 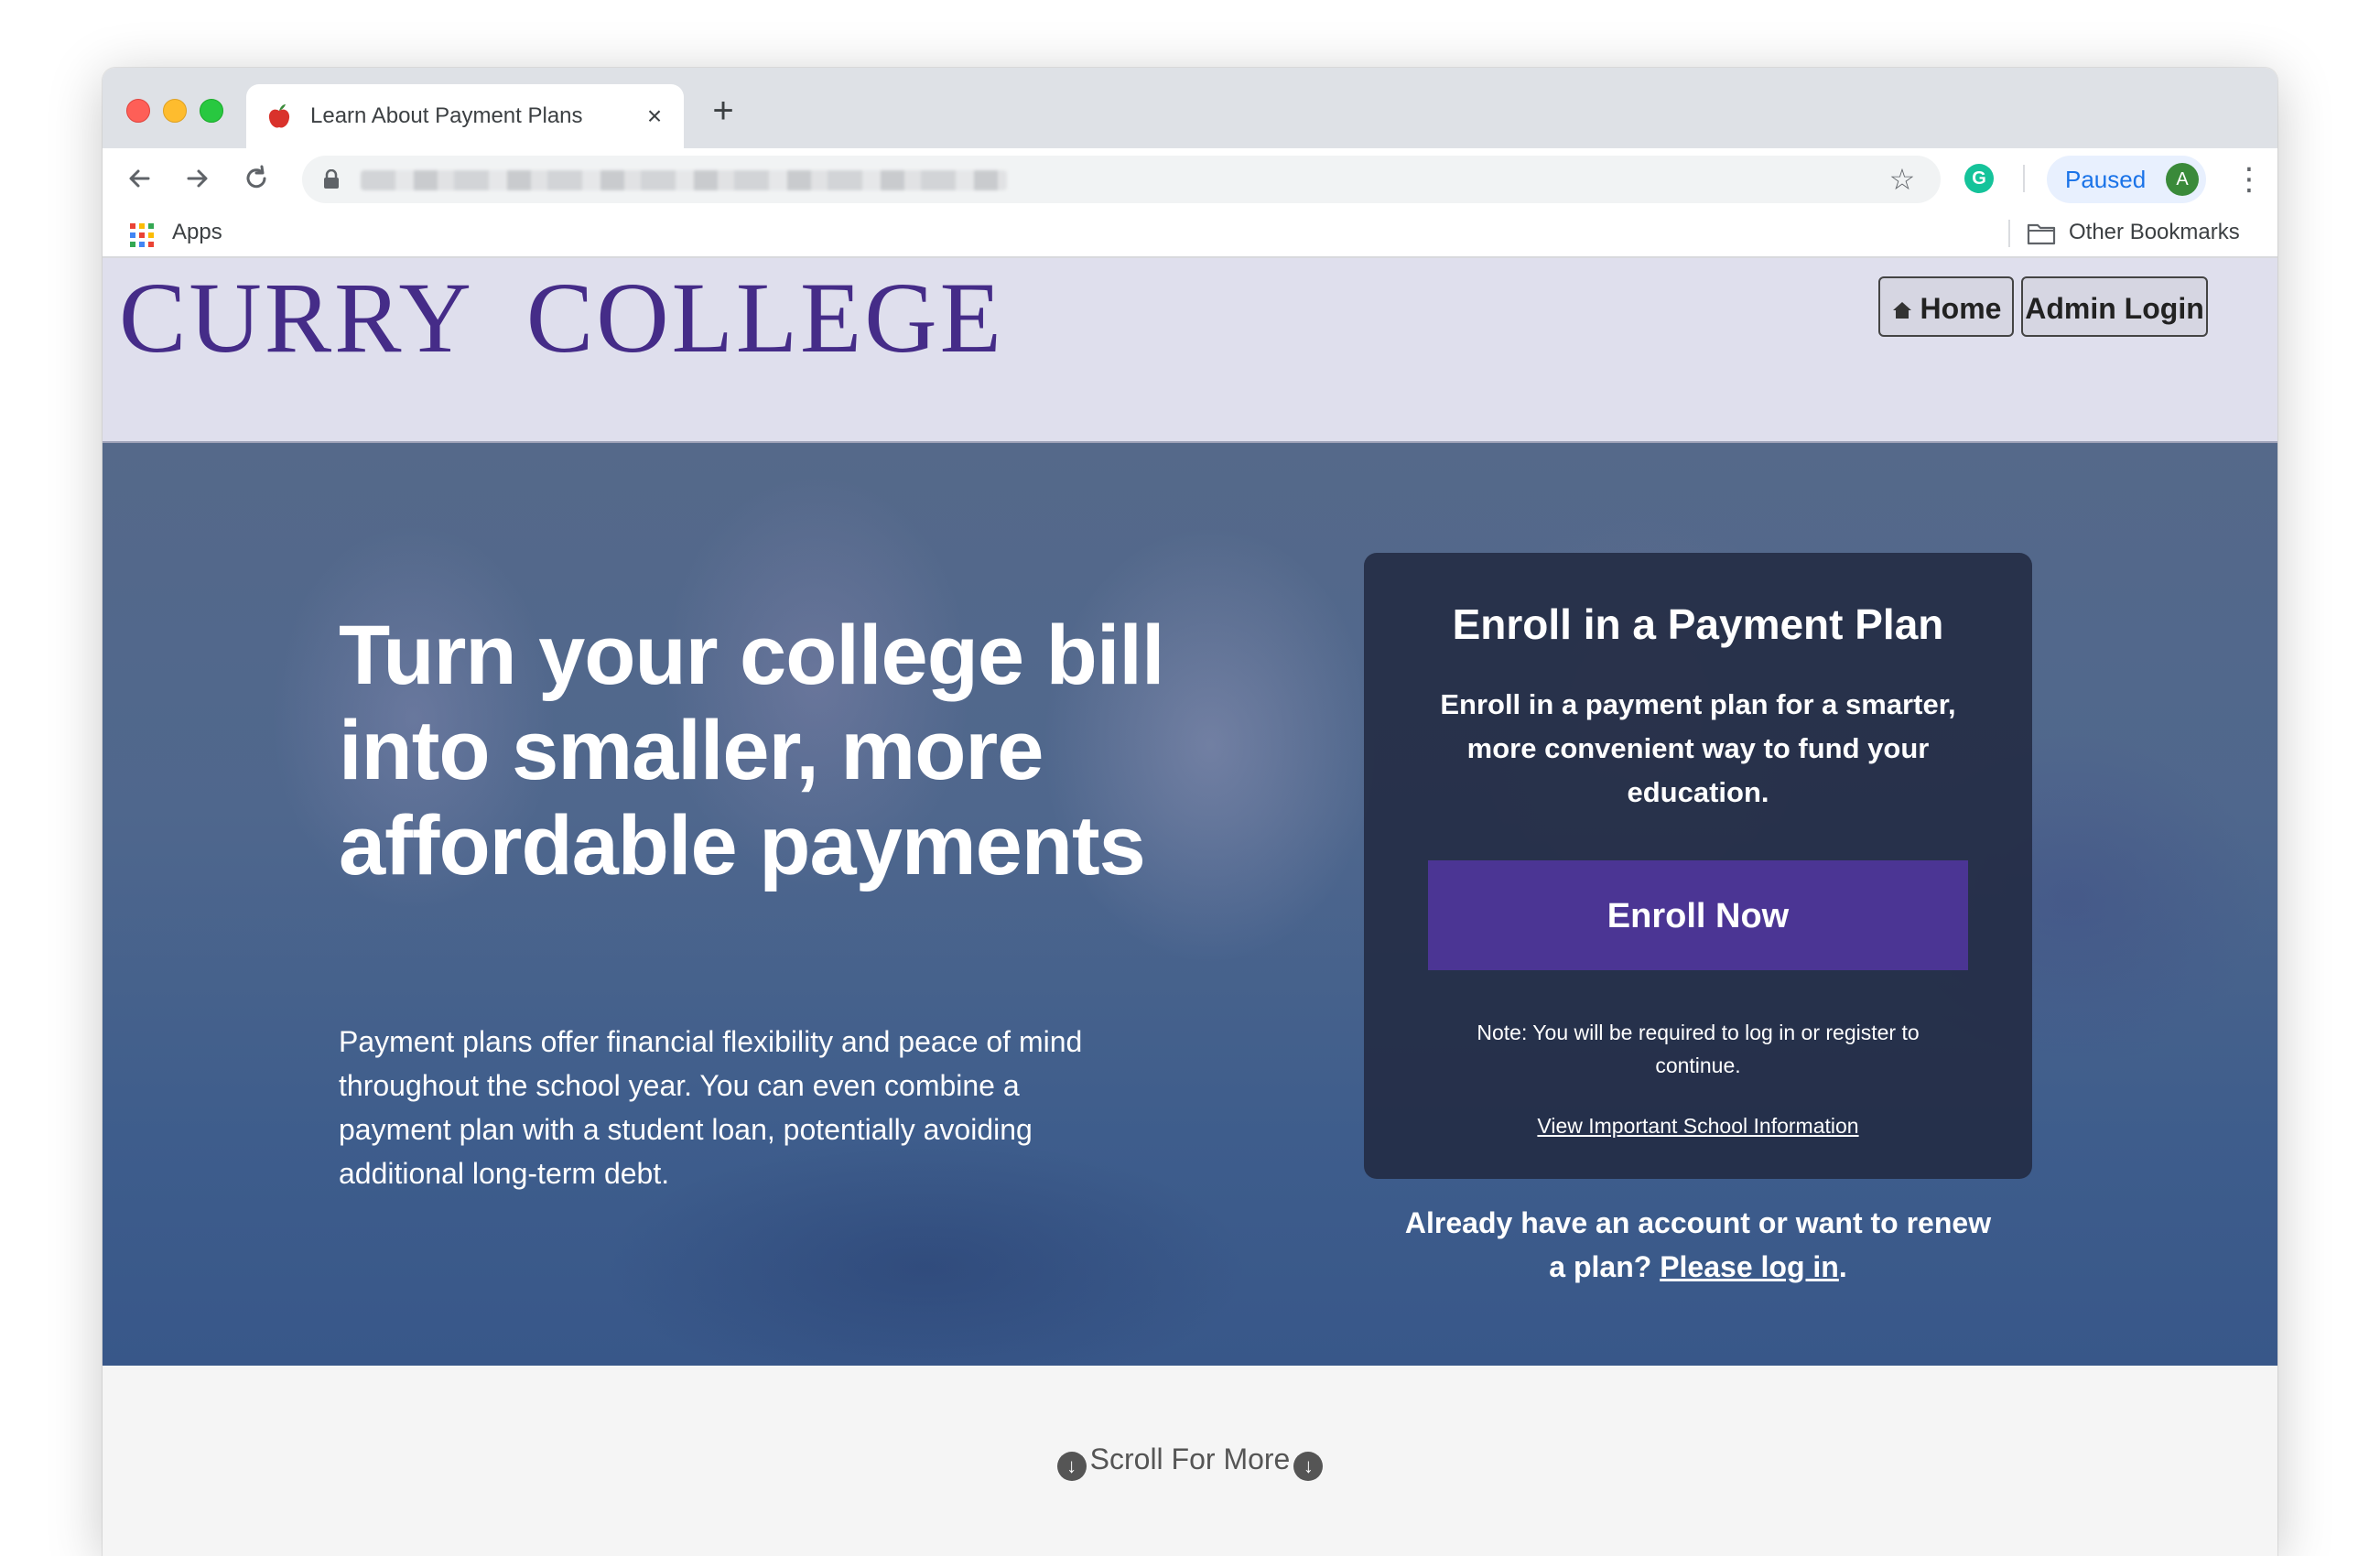 I want to click on close-window-button, so click(x=138, y=111).